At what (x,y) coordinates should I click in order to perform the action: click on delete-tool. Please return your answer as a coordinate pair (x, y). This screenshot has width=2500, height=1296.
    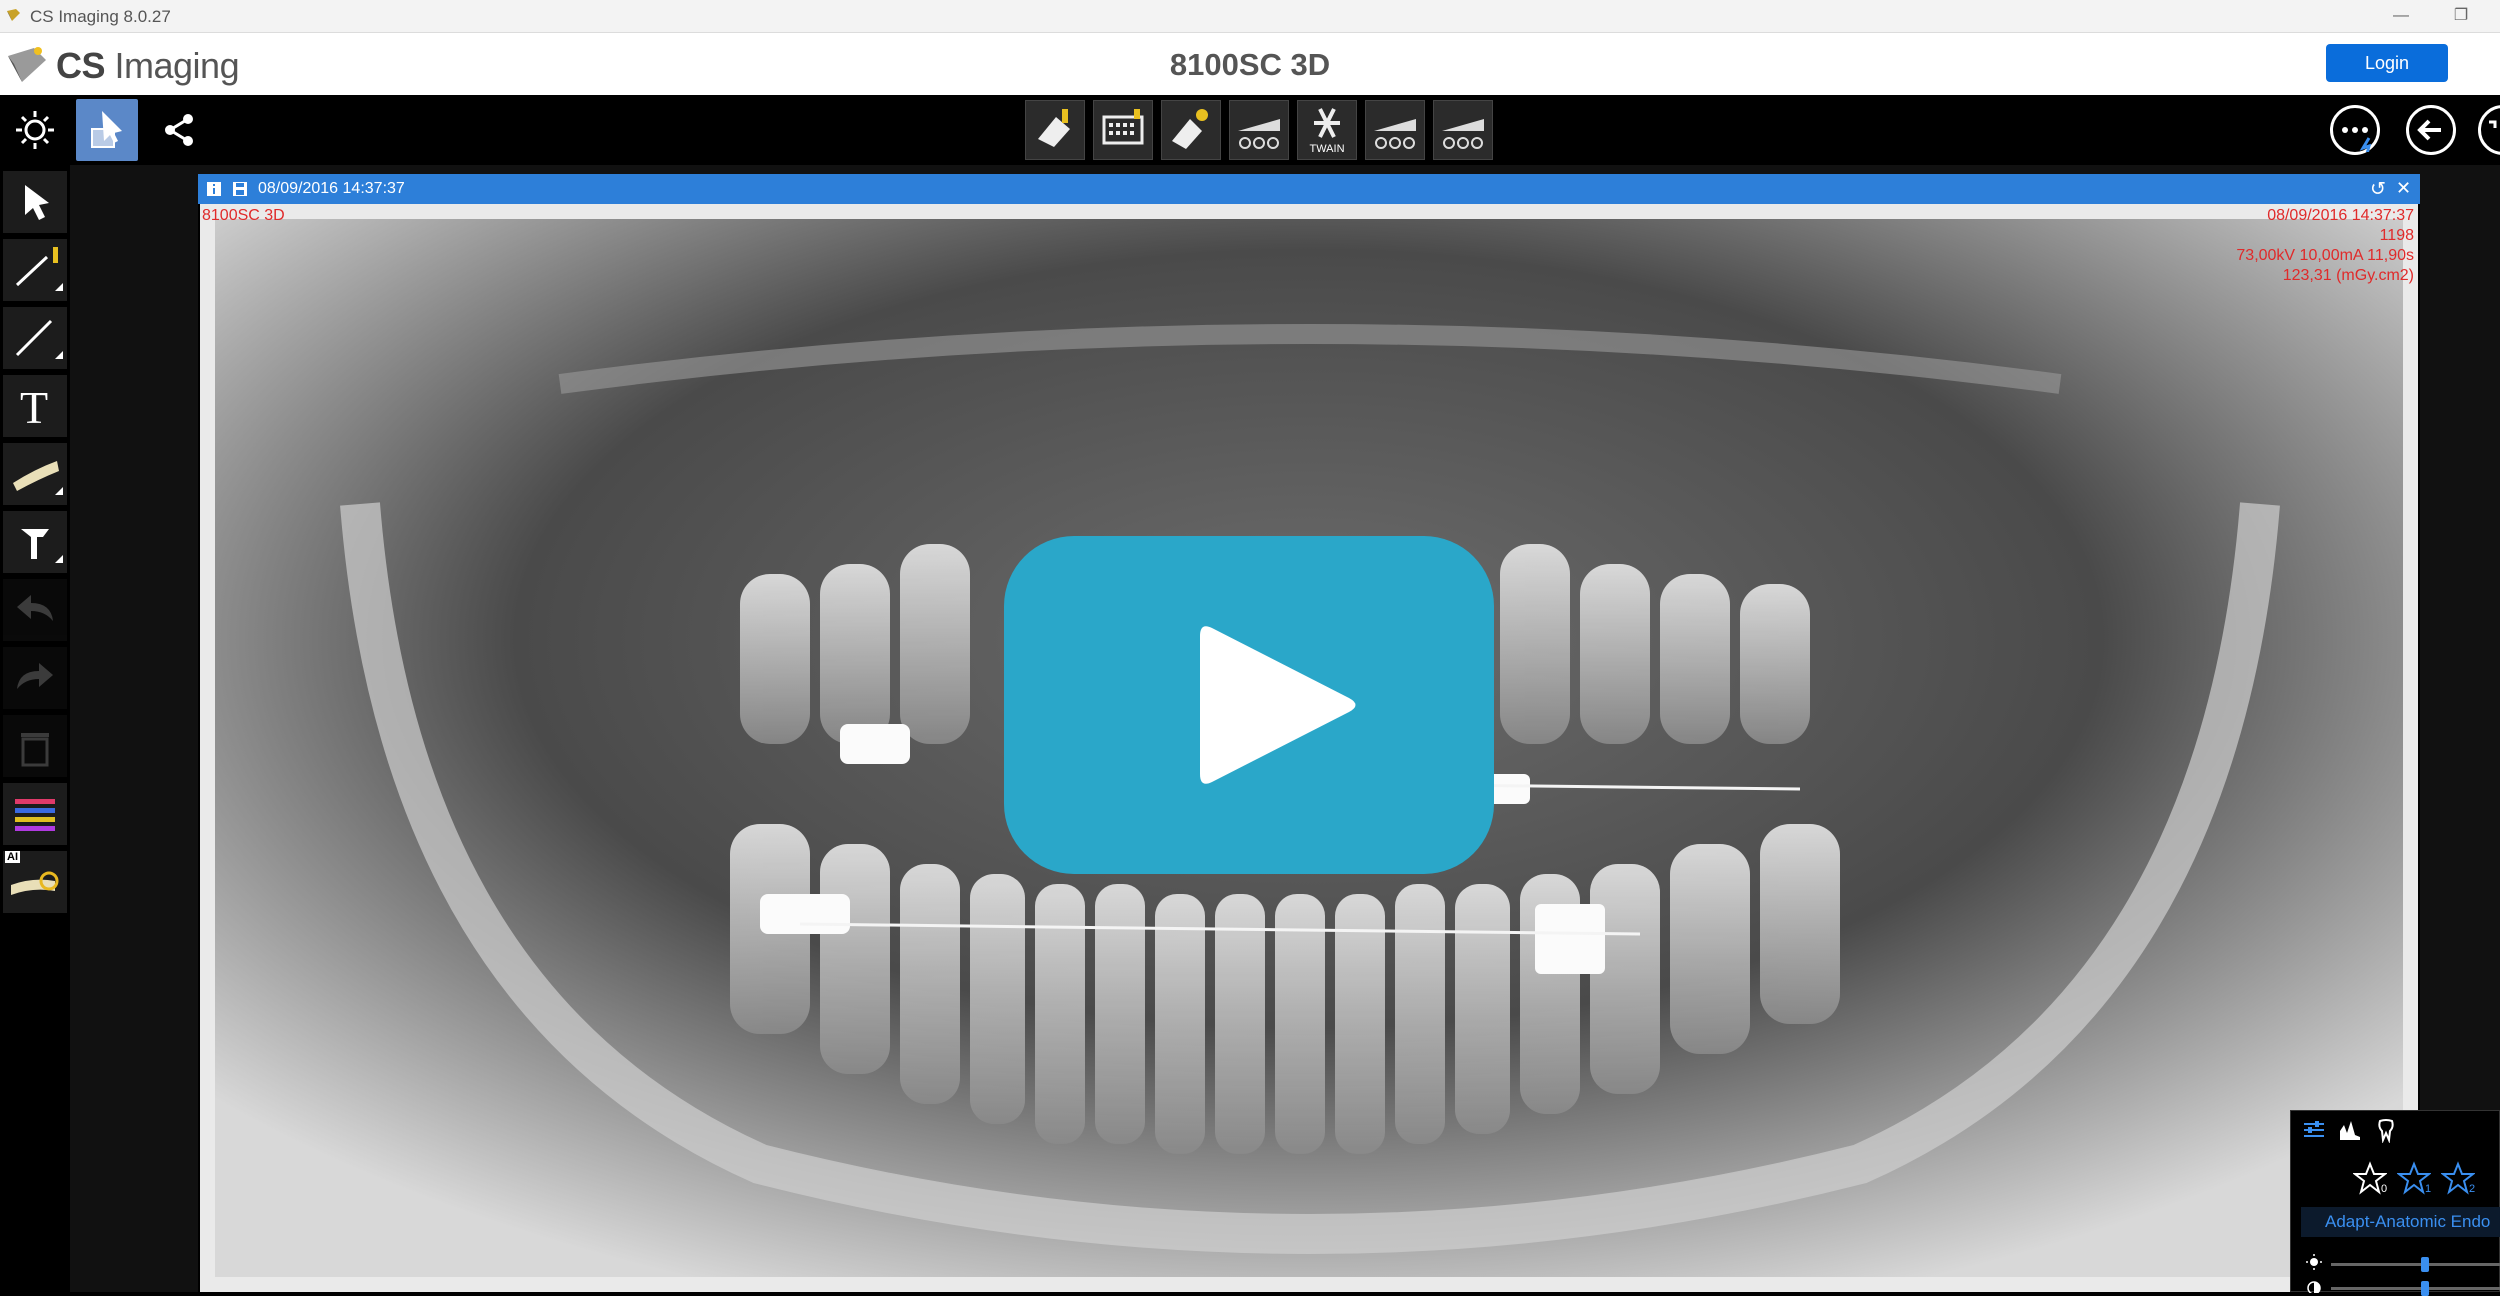
    Looking at the image, I should click on (35, 746).